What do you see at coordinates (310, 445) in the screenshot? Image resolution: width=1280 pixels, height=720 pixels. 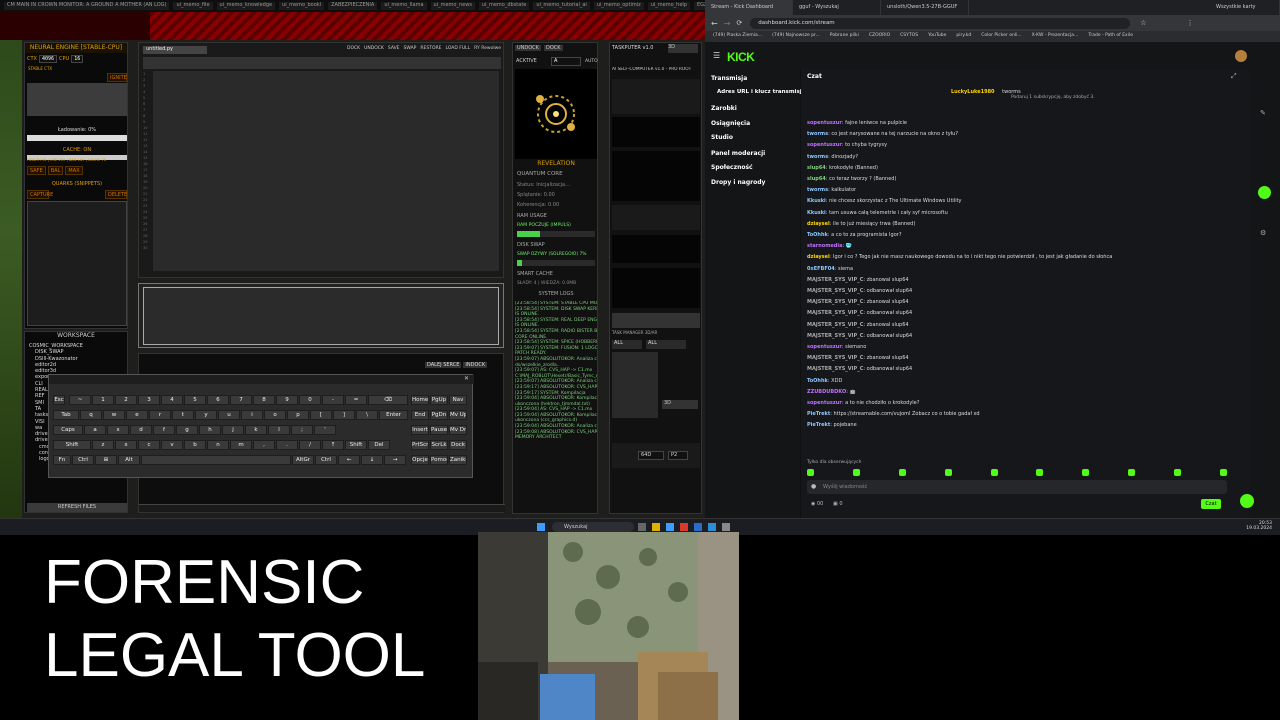 I see `keyboard-key: /` at bounding box center [310, 445].